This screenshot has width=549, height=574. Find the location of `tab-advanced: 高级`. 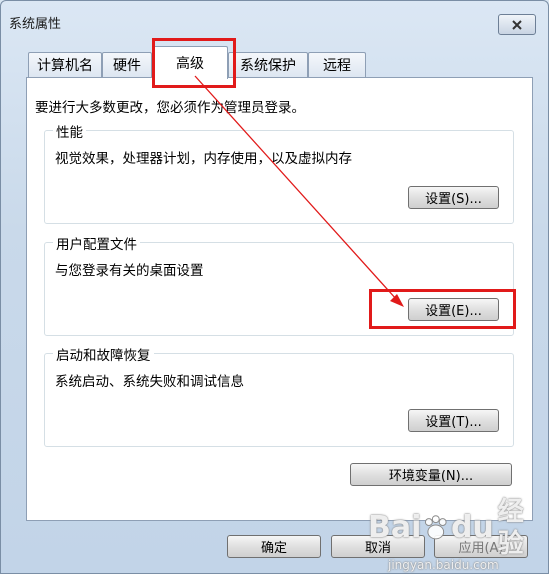

tab-advanced: 高级 is located at coordinates (190, 62).